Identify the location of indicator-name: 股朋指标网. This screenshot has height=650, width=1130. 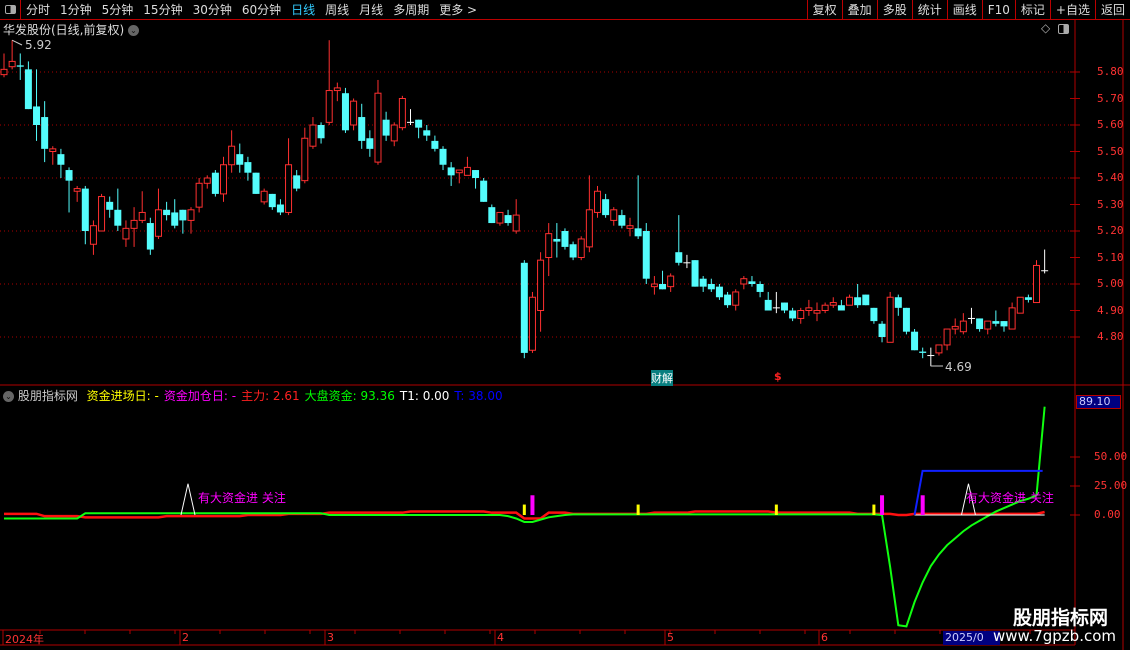
(48, 396).